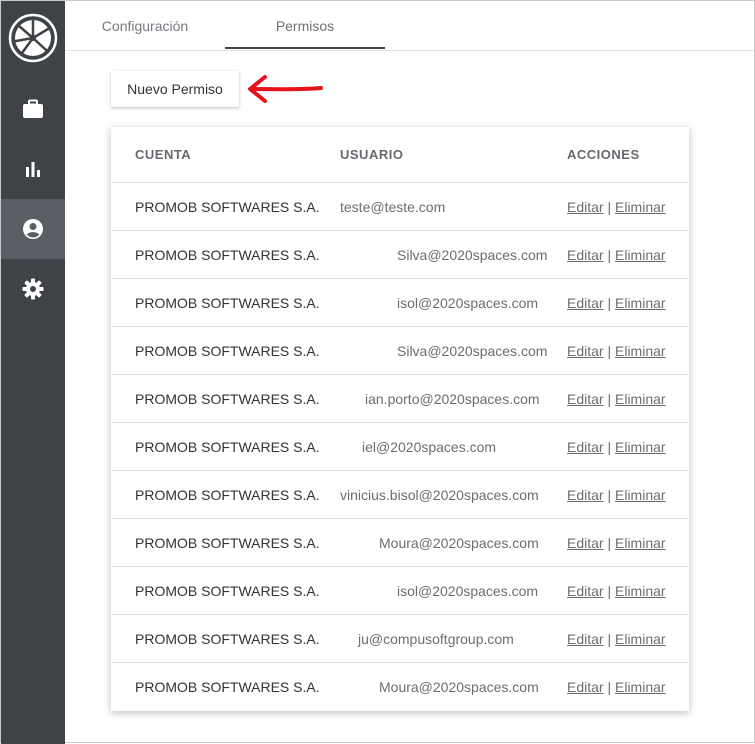 This screenshot has width=755, height=744. I want to click on bar-chart-icon, so click(33, 169).